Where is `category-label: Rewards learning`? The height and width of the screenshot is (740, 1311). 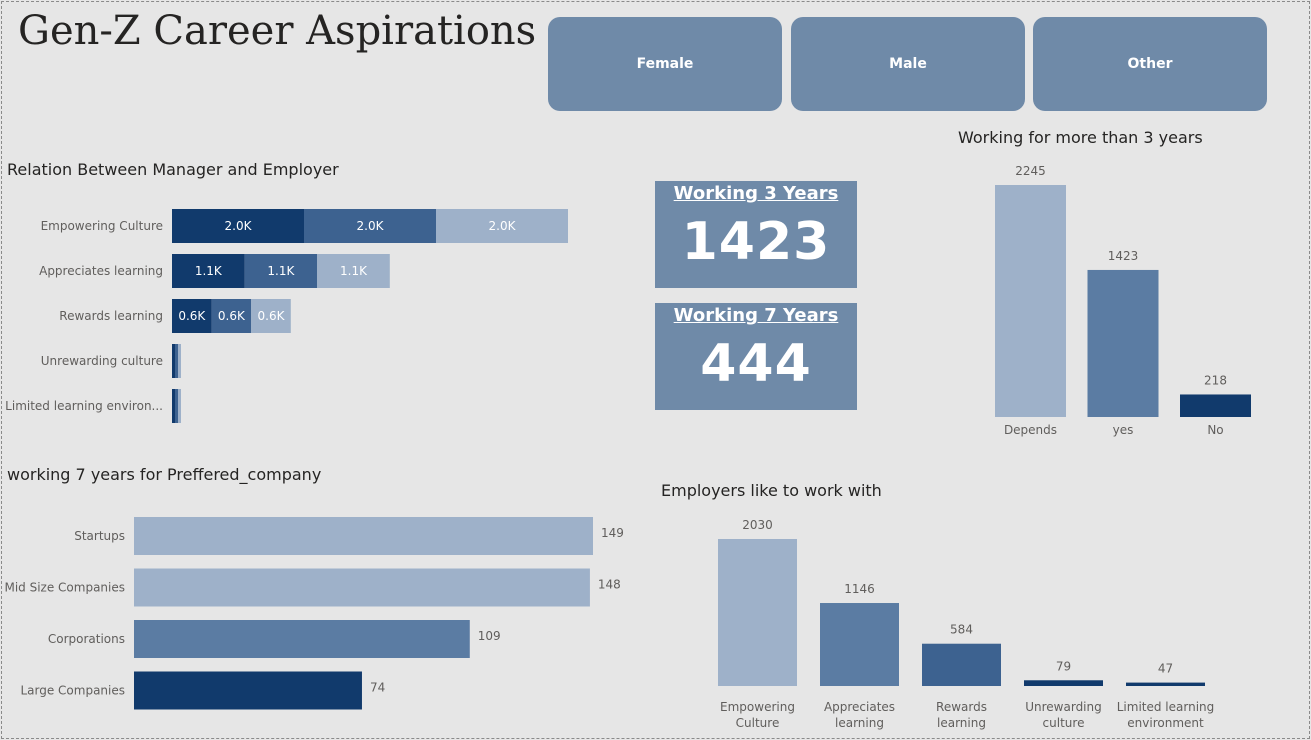
category-label: Rewards learning is located at coordinates (111, 316).